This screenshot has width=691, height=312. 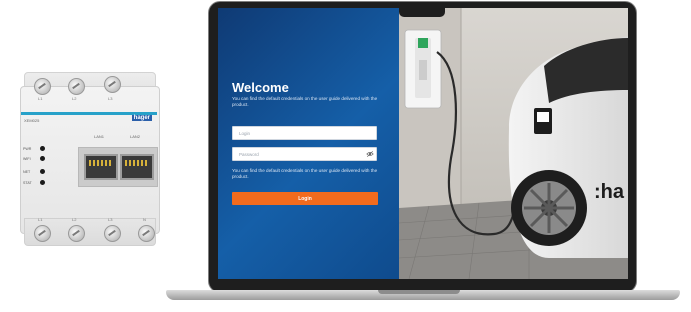 What do you see at coordinates (135, 136) in the screenshot?
I see `port-label: LAN2` at bounding box center [135, 136].